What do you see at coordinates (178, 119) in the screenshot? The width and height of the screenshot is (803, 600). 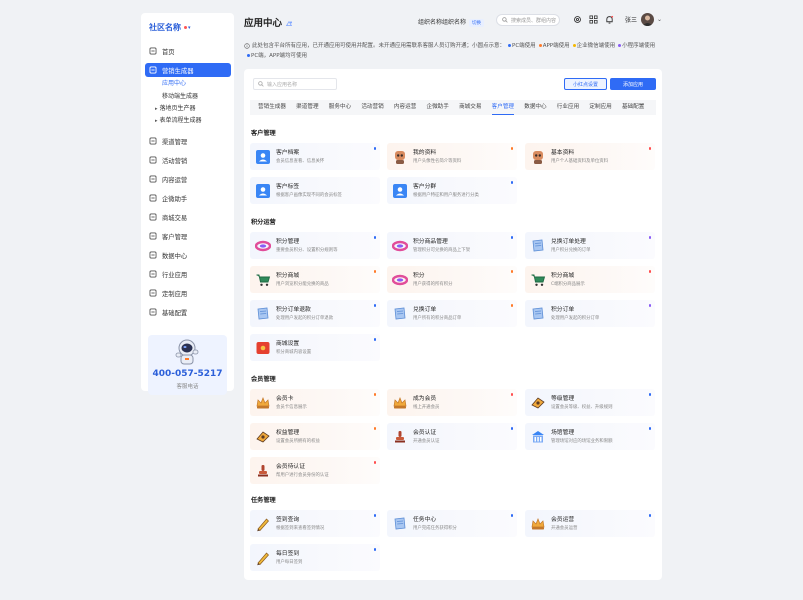 I see `sidebar-subitem-4: 表单流程生成器` at bounding box center [178, 119].